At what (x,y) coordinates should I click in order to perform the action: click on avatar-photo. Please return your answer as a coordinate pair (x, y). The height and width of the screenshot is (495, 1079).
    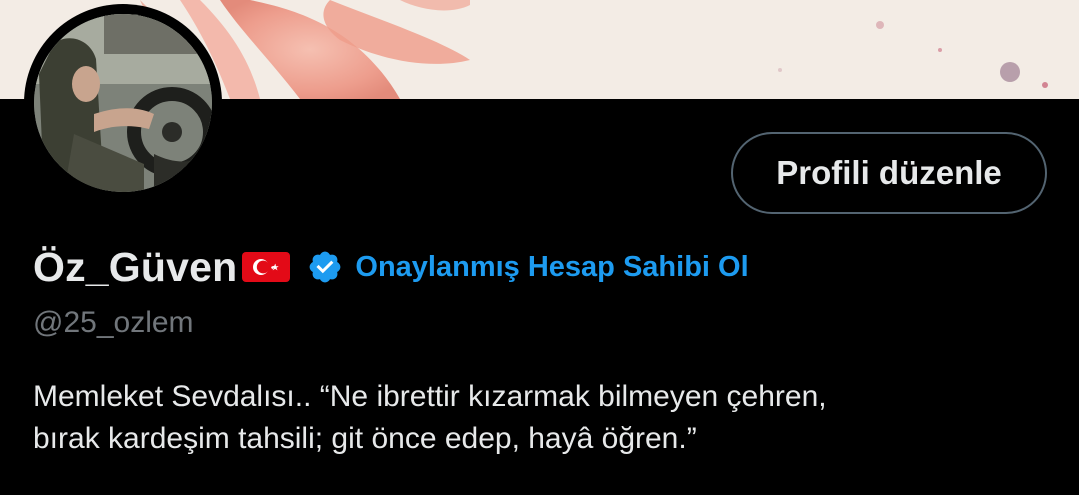
    Looking at the image, I should click on (123, 103).